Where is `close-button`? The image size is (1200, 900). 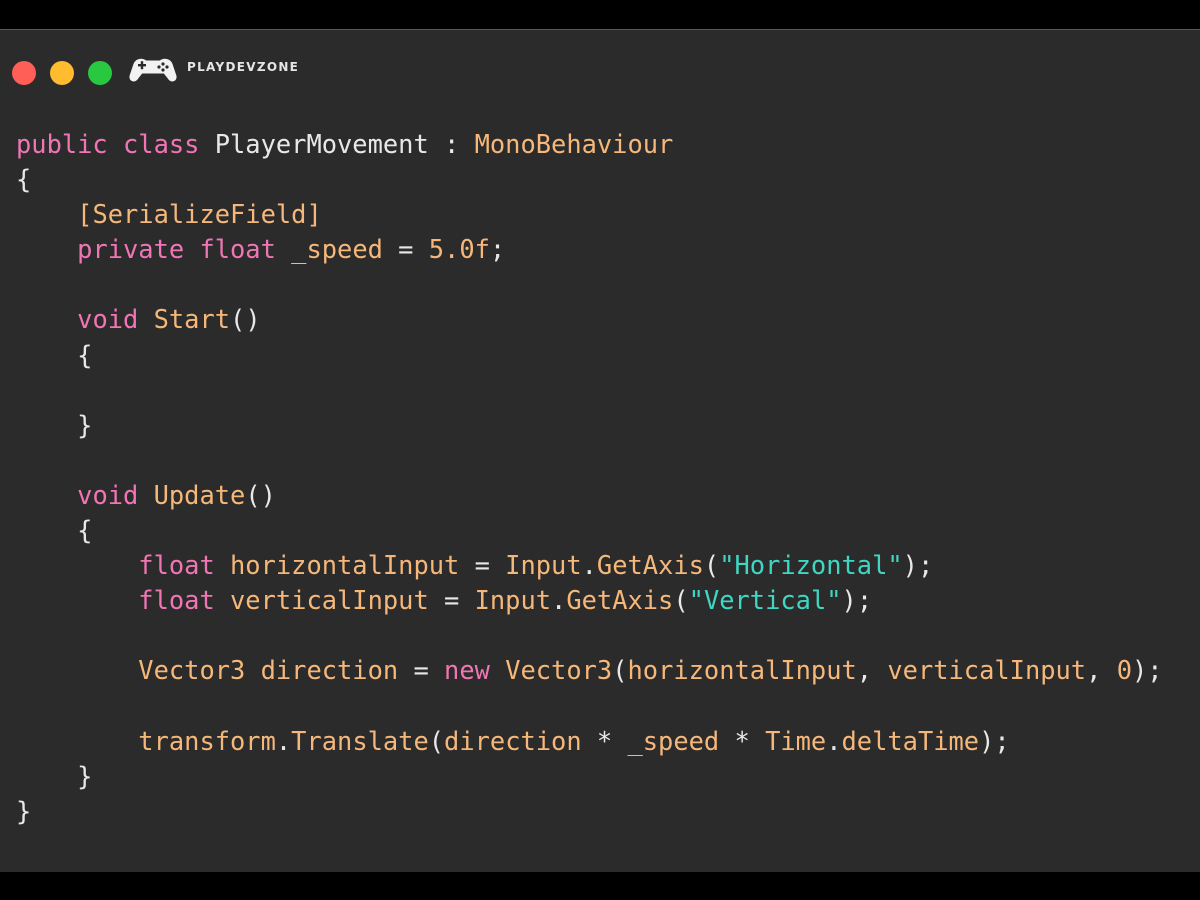
close-button is located at coordinates (24, 73).